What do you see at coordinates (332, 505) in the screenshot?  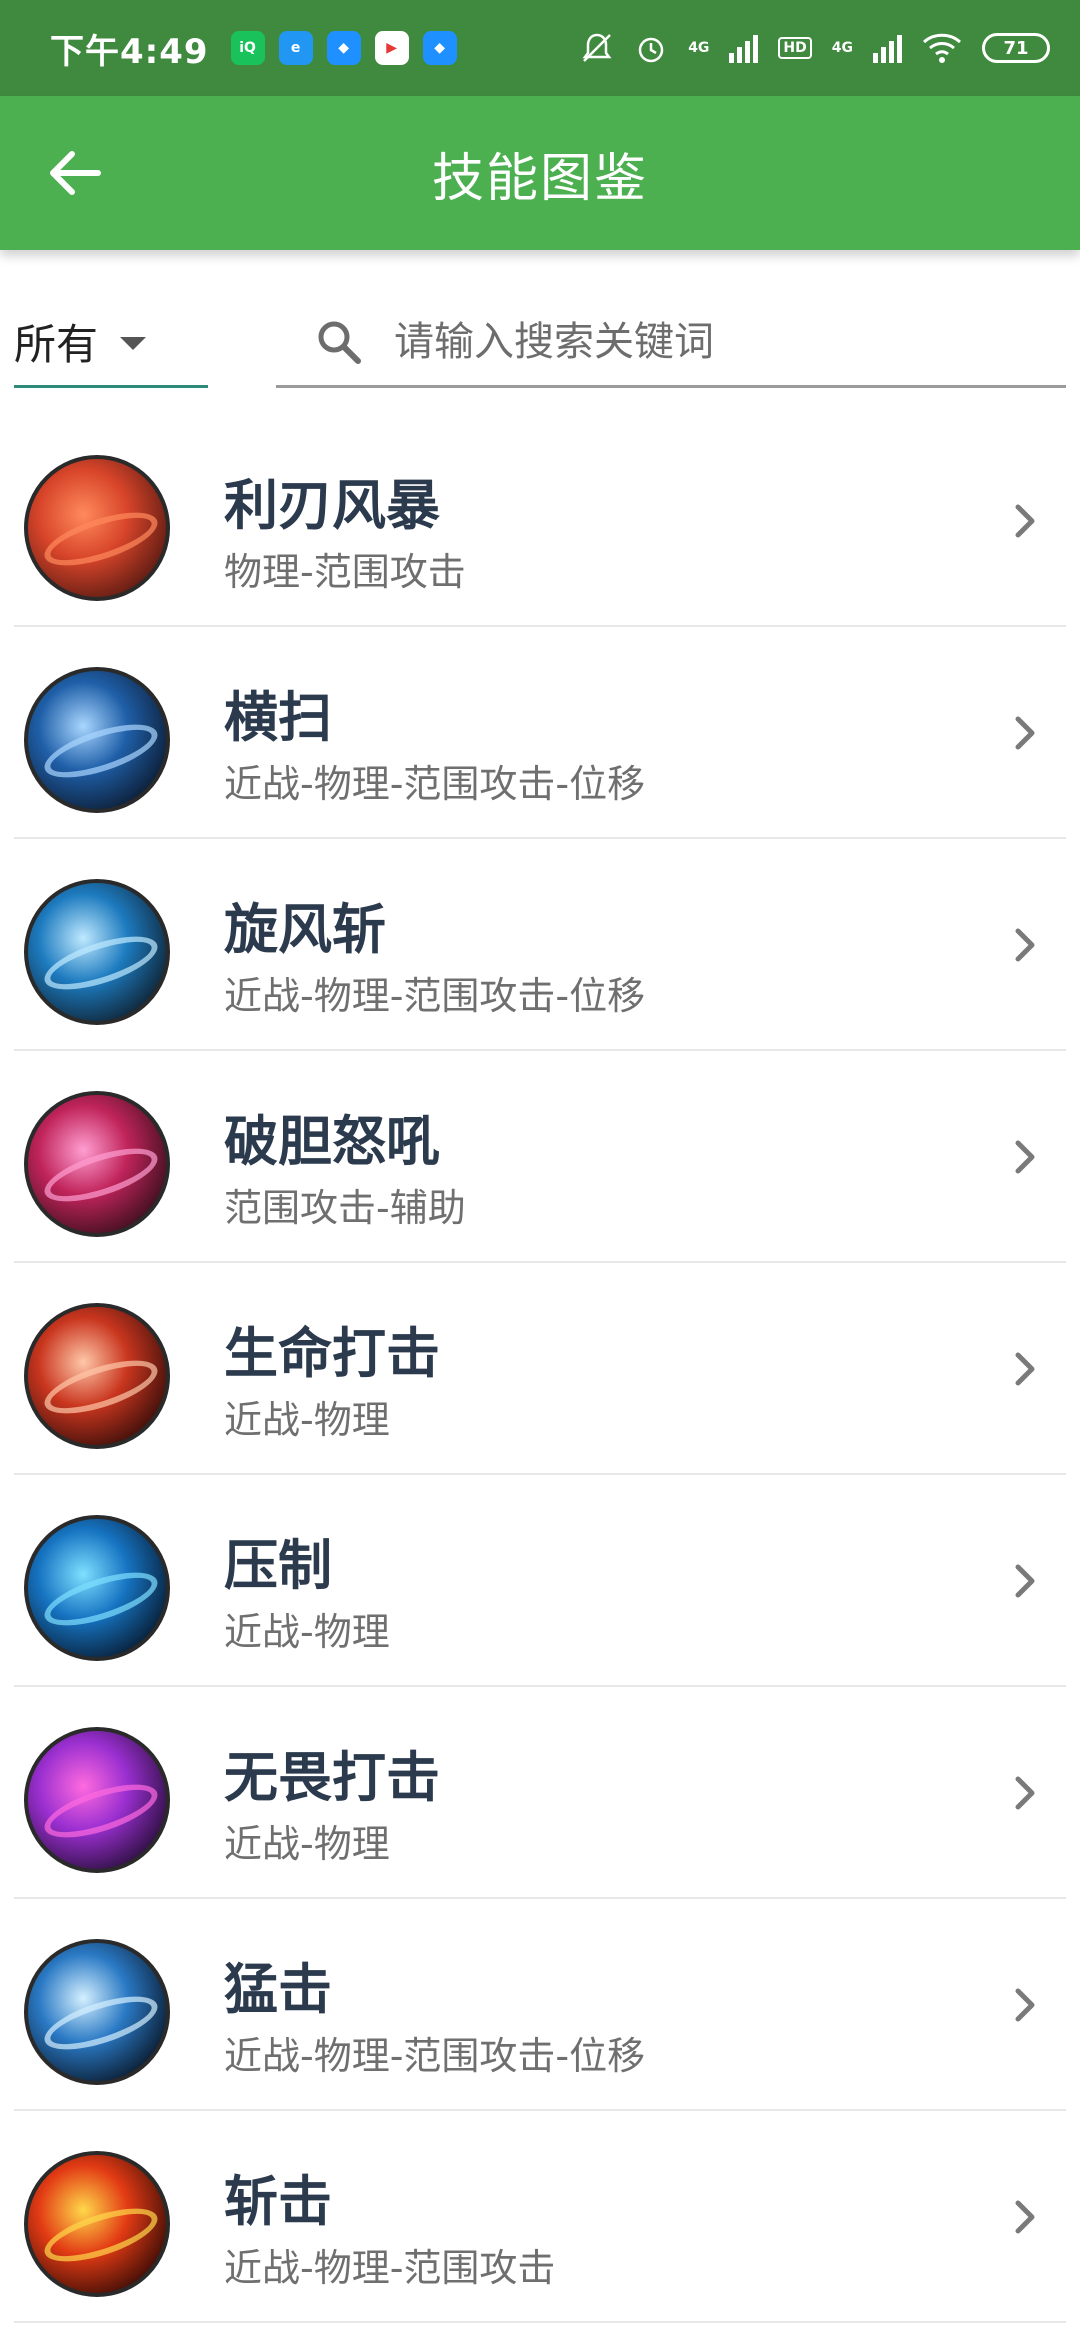 I see `skill-name: 利刃风暴` at bounding box center [332, 505].